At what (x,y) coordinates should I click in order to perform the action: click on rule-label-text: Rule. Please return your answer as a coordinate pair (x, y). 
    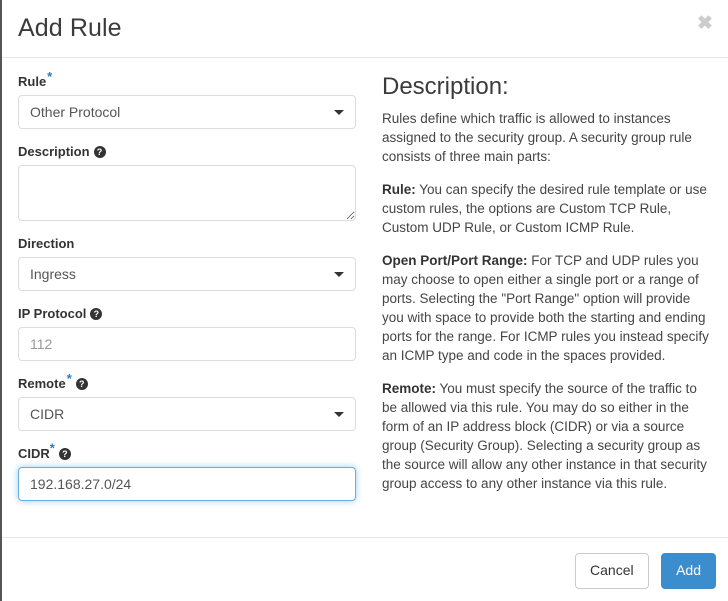
    Looking at the image, I should click on (32, 81).